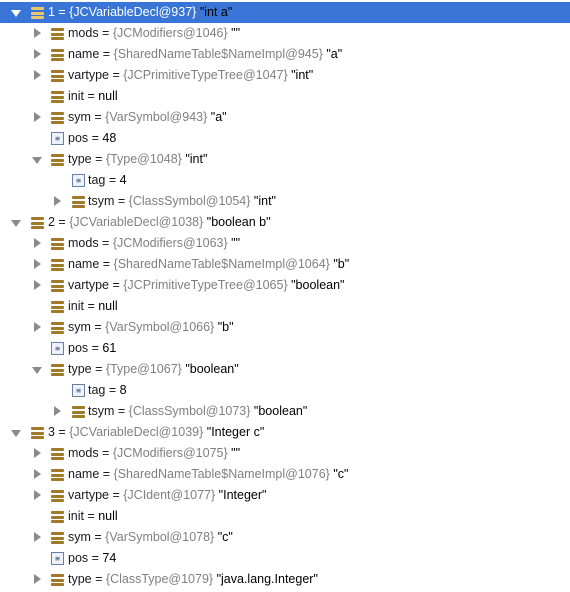  What do you see at coordinates (107, 390) in the screenshot?
I see `node-label: tag = 8` at bounding box center [107, 390].